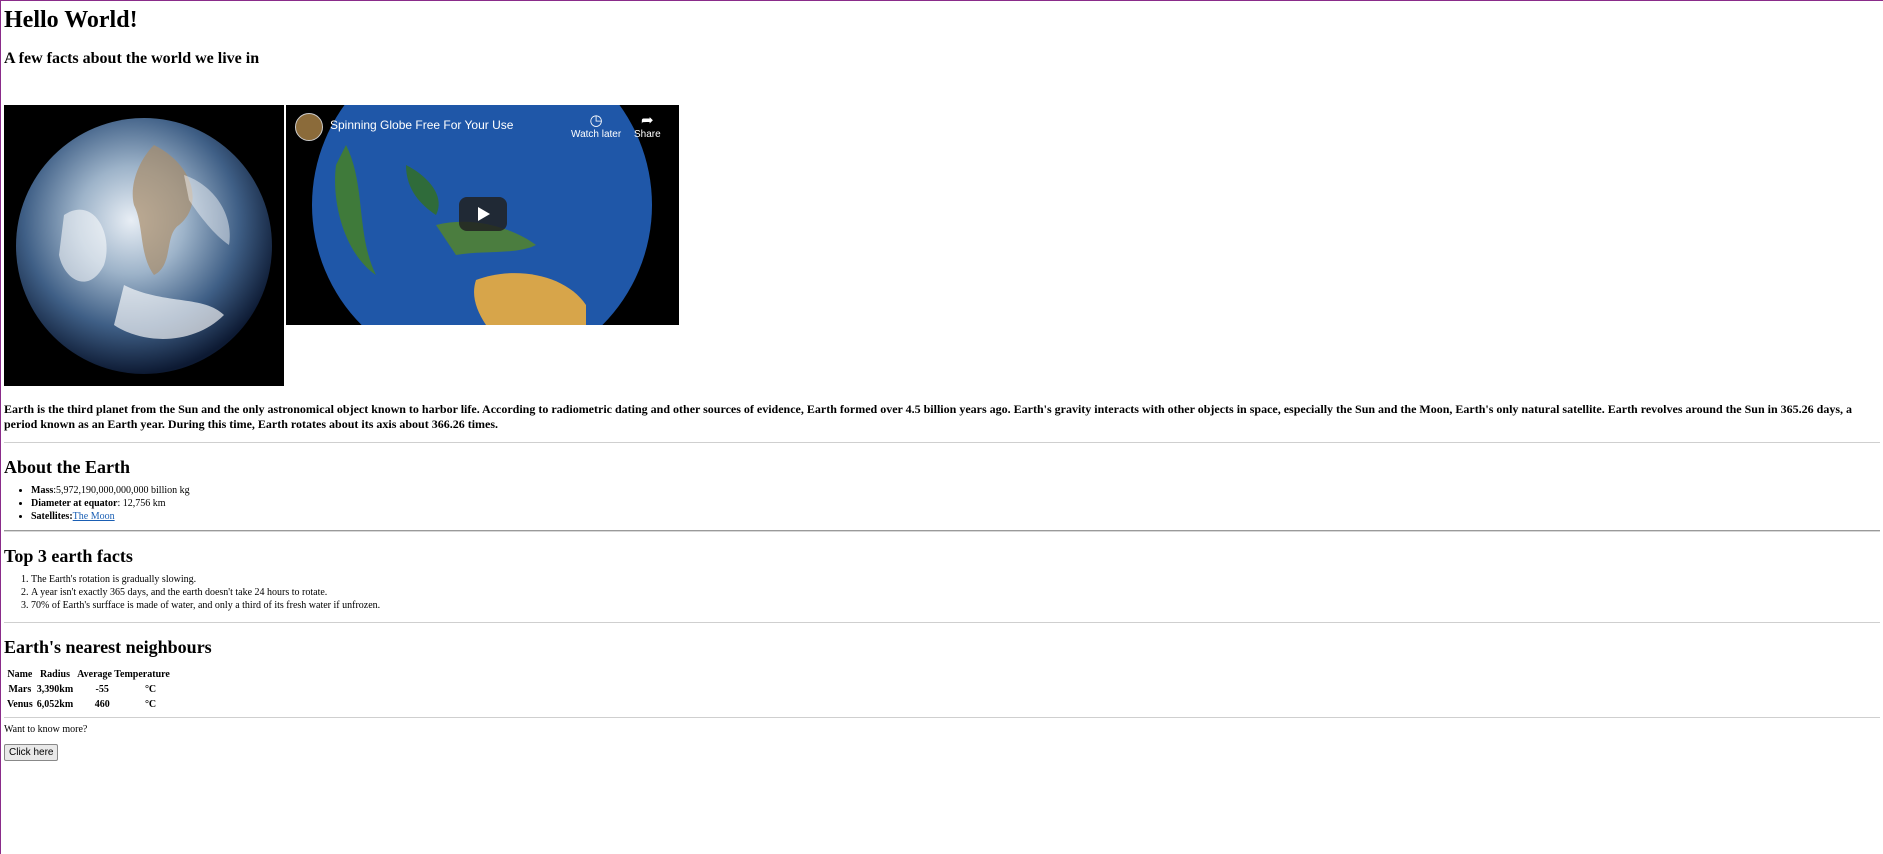  Describe the element at coordinates (647, 134) in the screenshot. I see `share-label: Share` at that location.